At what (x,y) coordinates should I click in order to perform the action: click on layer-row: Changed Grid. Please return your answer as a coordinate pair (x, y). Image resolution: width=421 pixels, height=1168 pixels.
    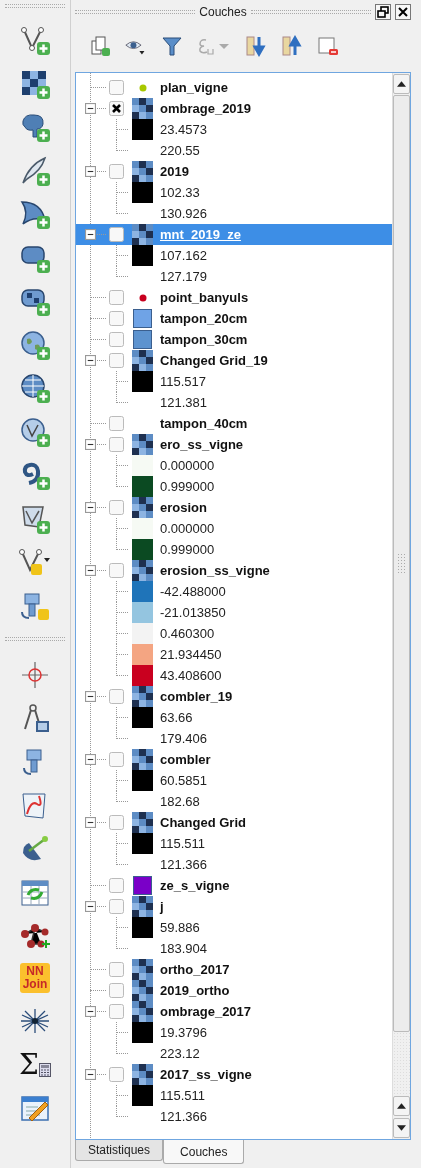
    Looking at the image, I should click on (234, 822).